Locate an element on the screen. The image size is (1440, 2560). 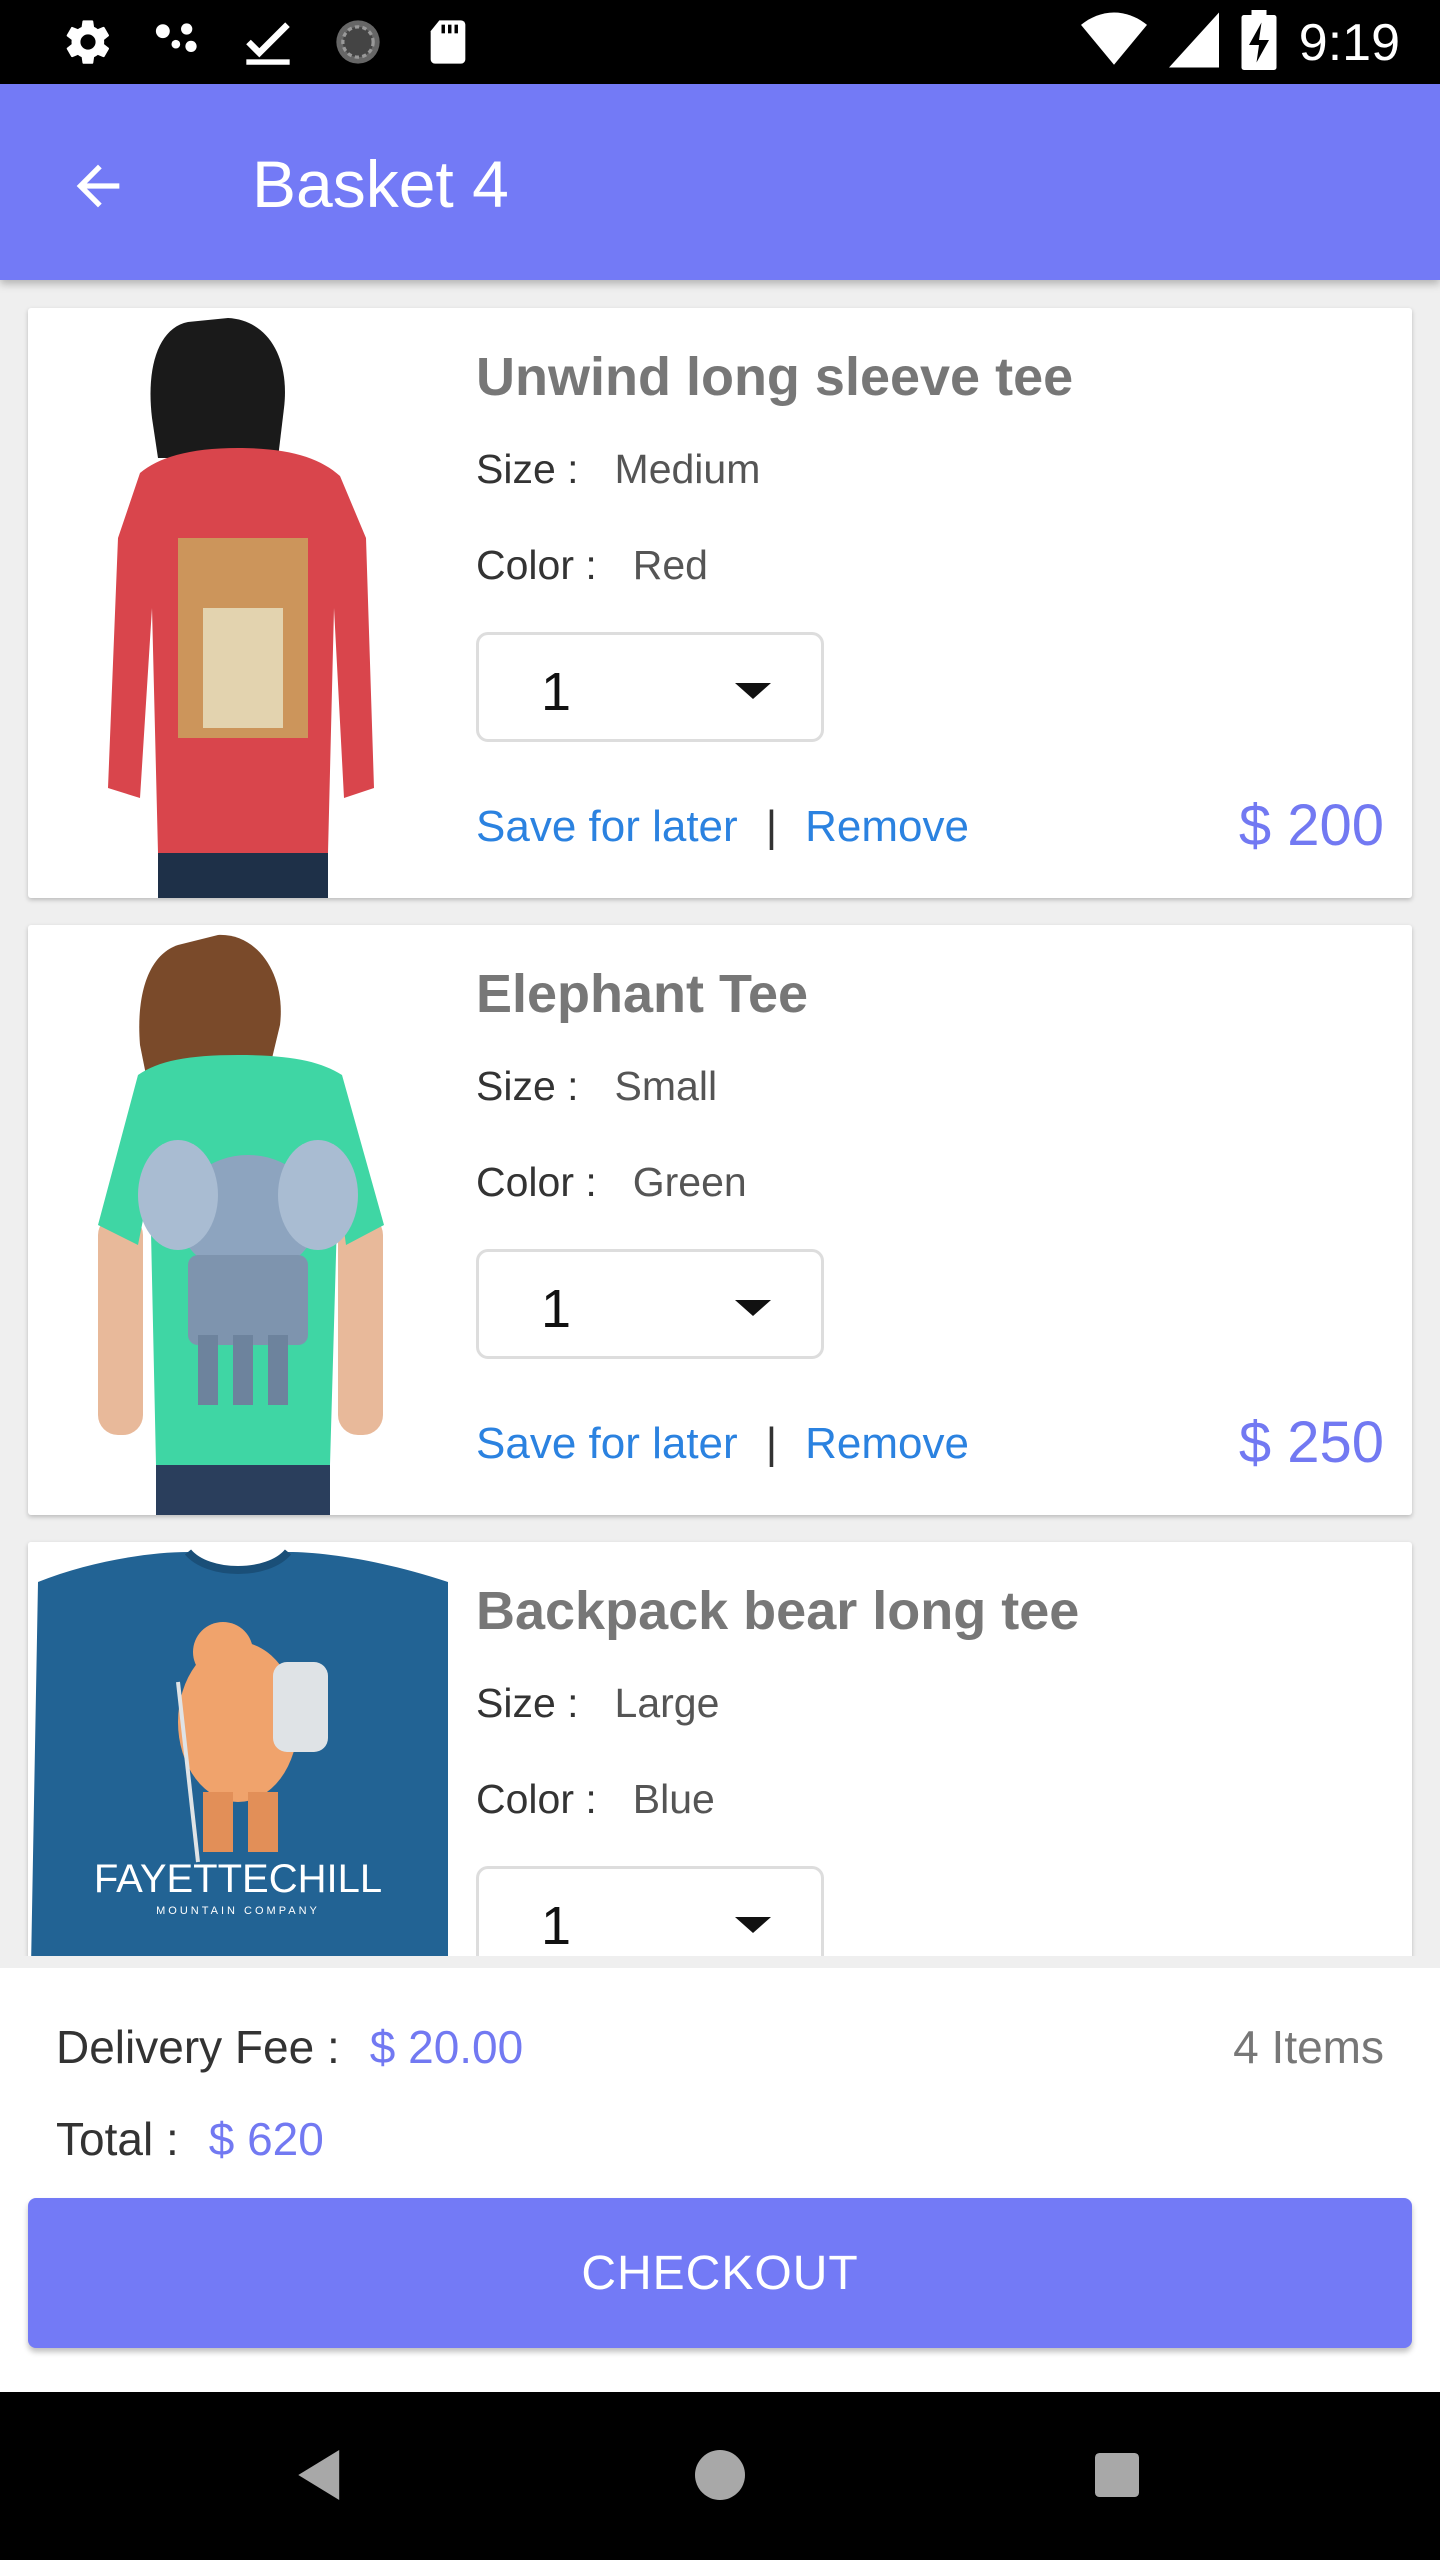
signal-icon is located at coordinates (1193, 42).